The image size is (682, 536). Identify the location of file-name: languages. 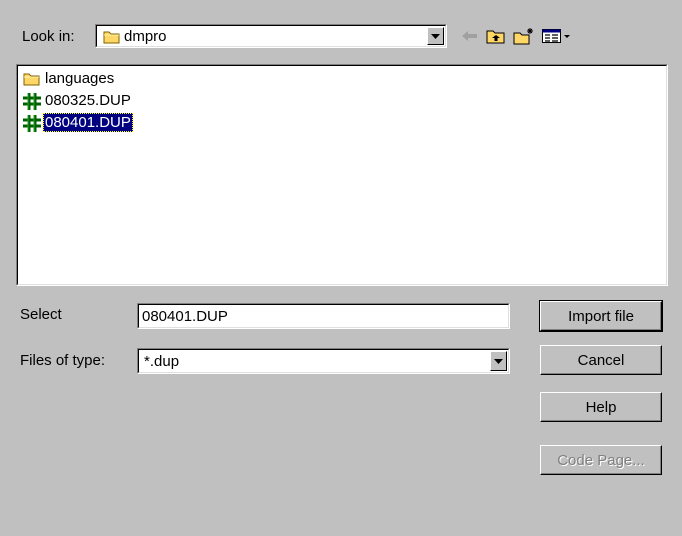
(80, 78).